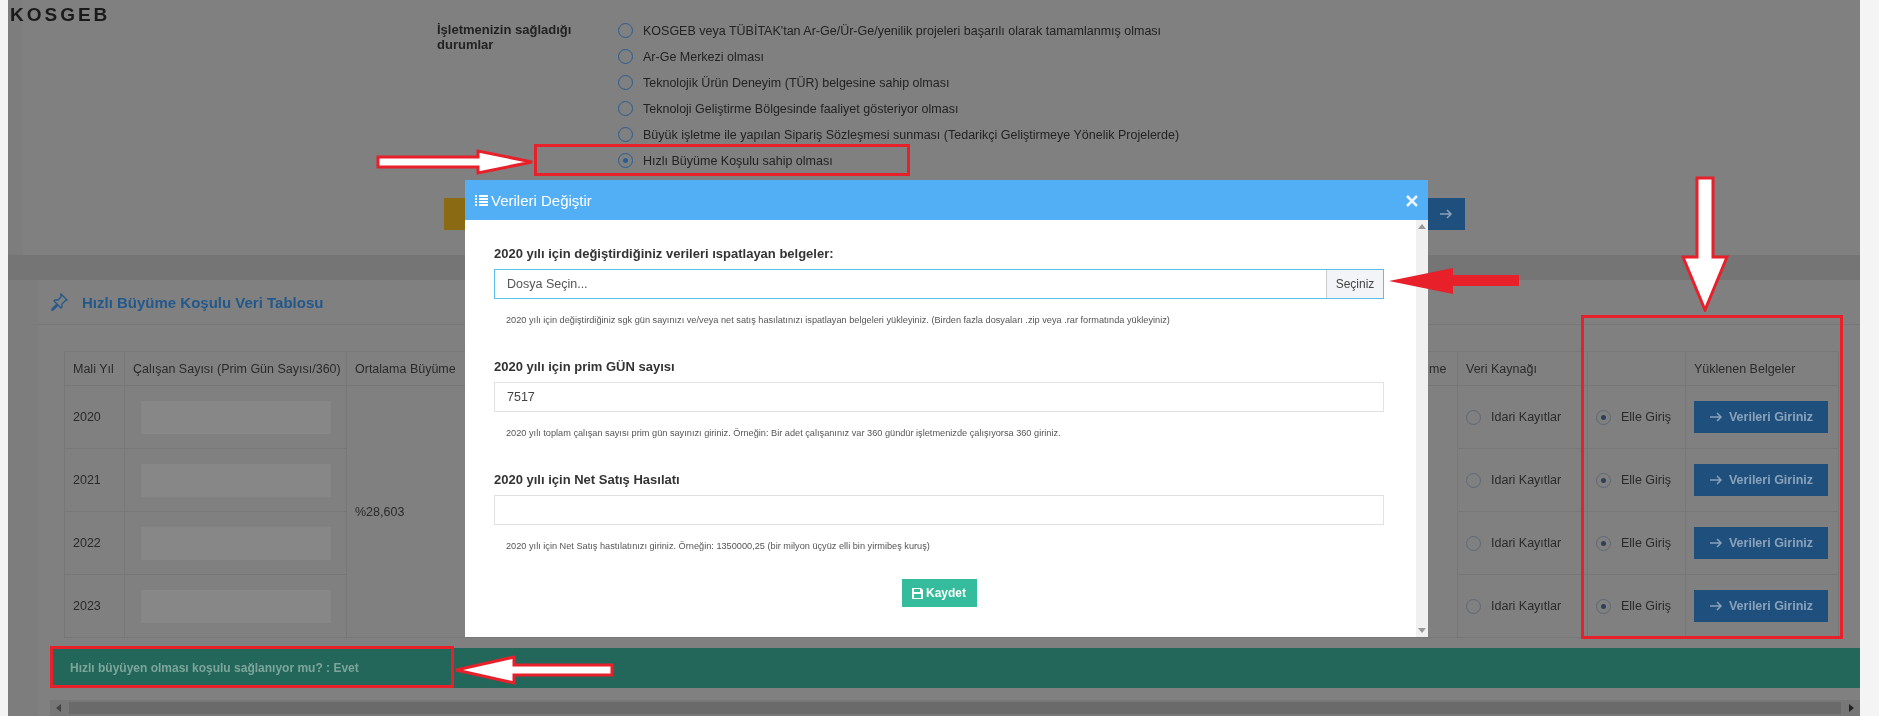  Describe the element at coordinates (703, 56) in the screenshot. I see `option-label: Ar-Ge Merkezi olması` at that location.